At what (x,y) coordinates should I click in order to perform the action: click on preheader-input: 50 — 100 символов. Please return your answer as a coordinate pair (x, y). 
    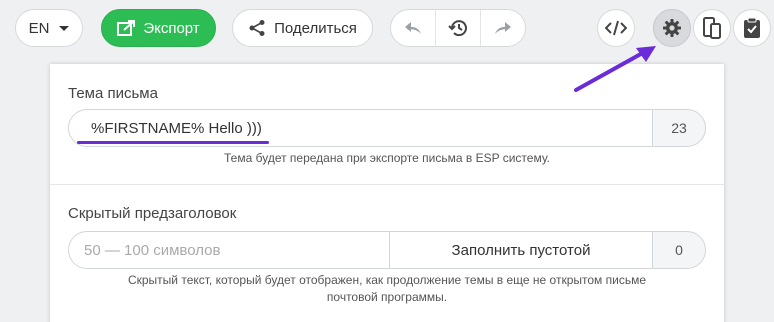
    Looking at the image, I should click on (229, 250).